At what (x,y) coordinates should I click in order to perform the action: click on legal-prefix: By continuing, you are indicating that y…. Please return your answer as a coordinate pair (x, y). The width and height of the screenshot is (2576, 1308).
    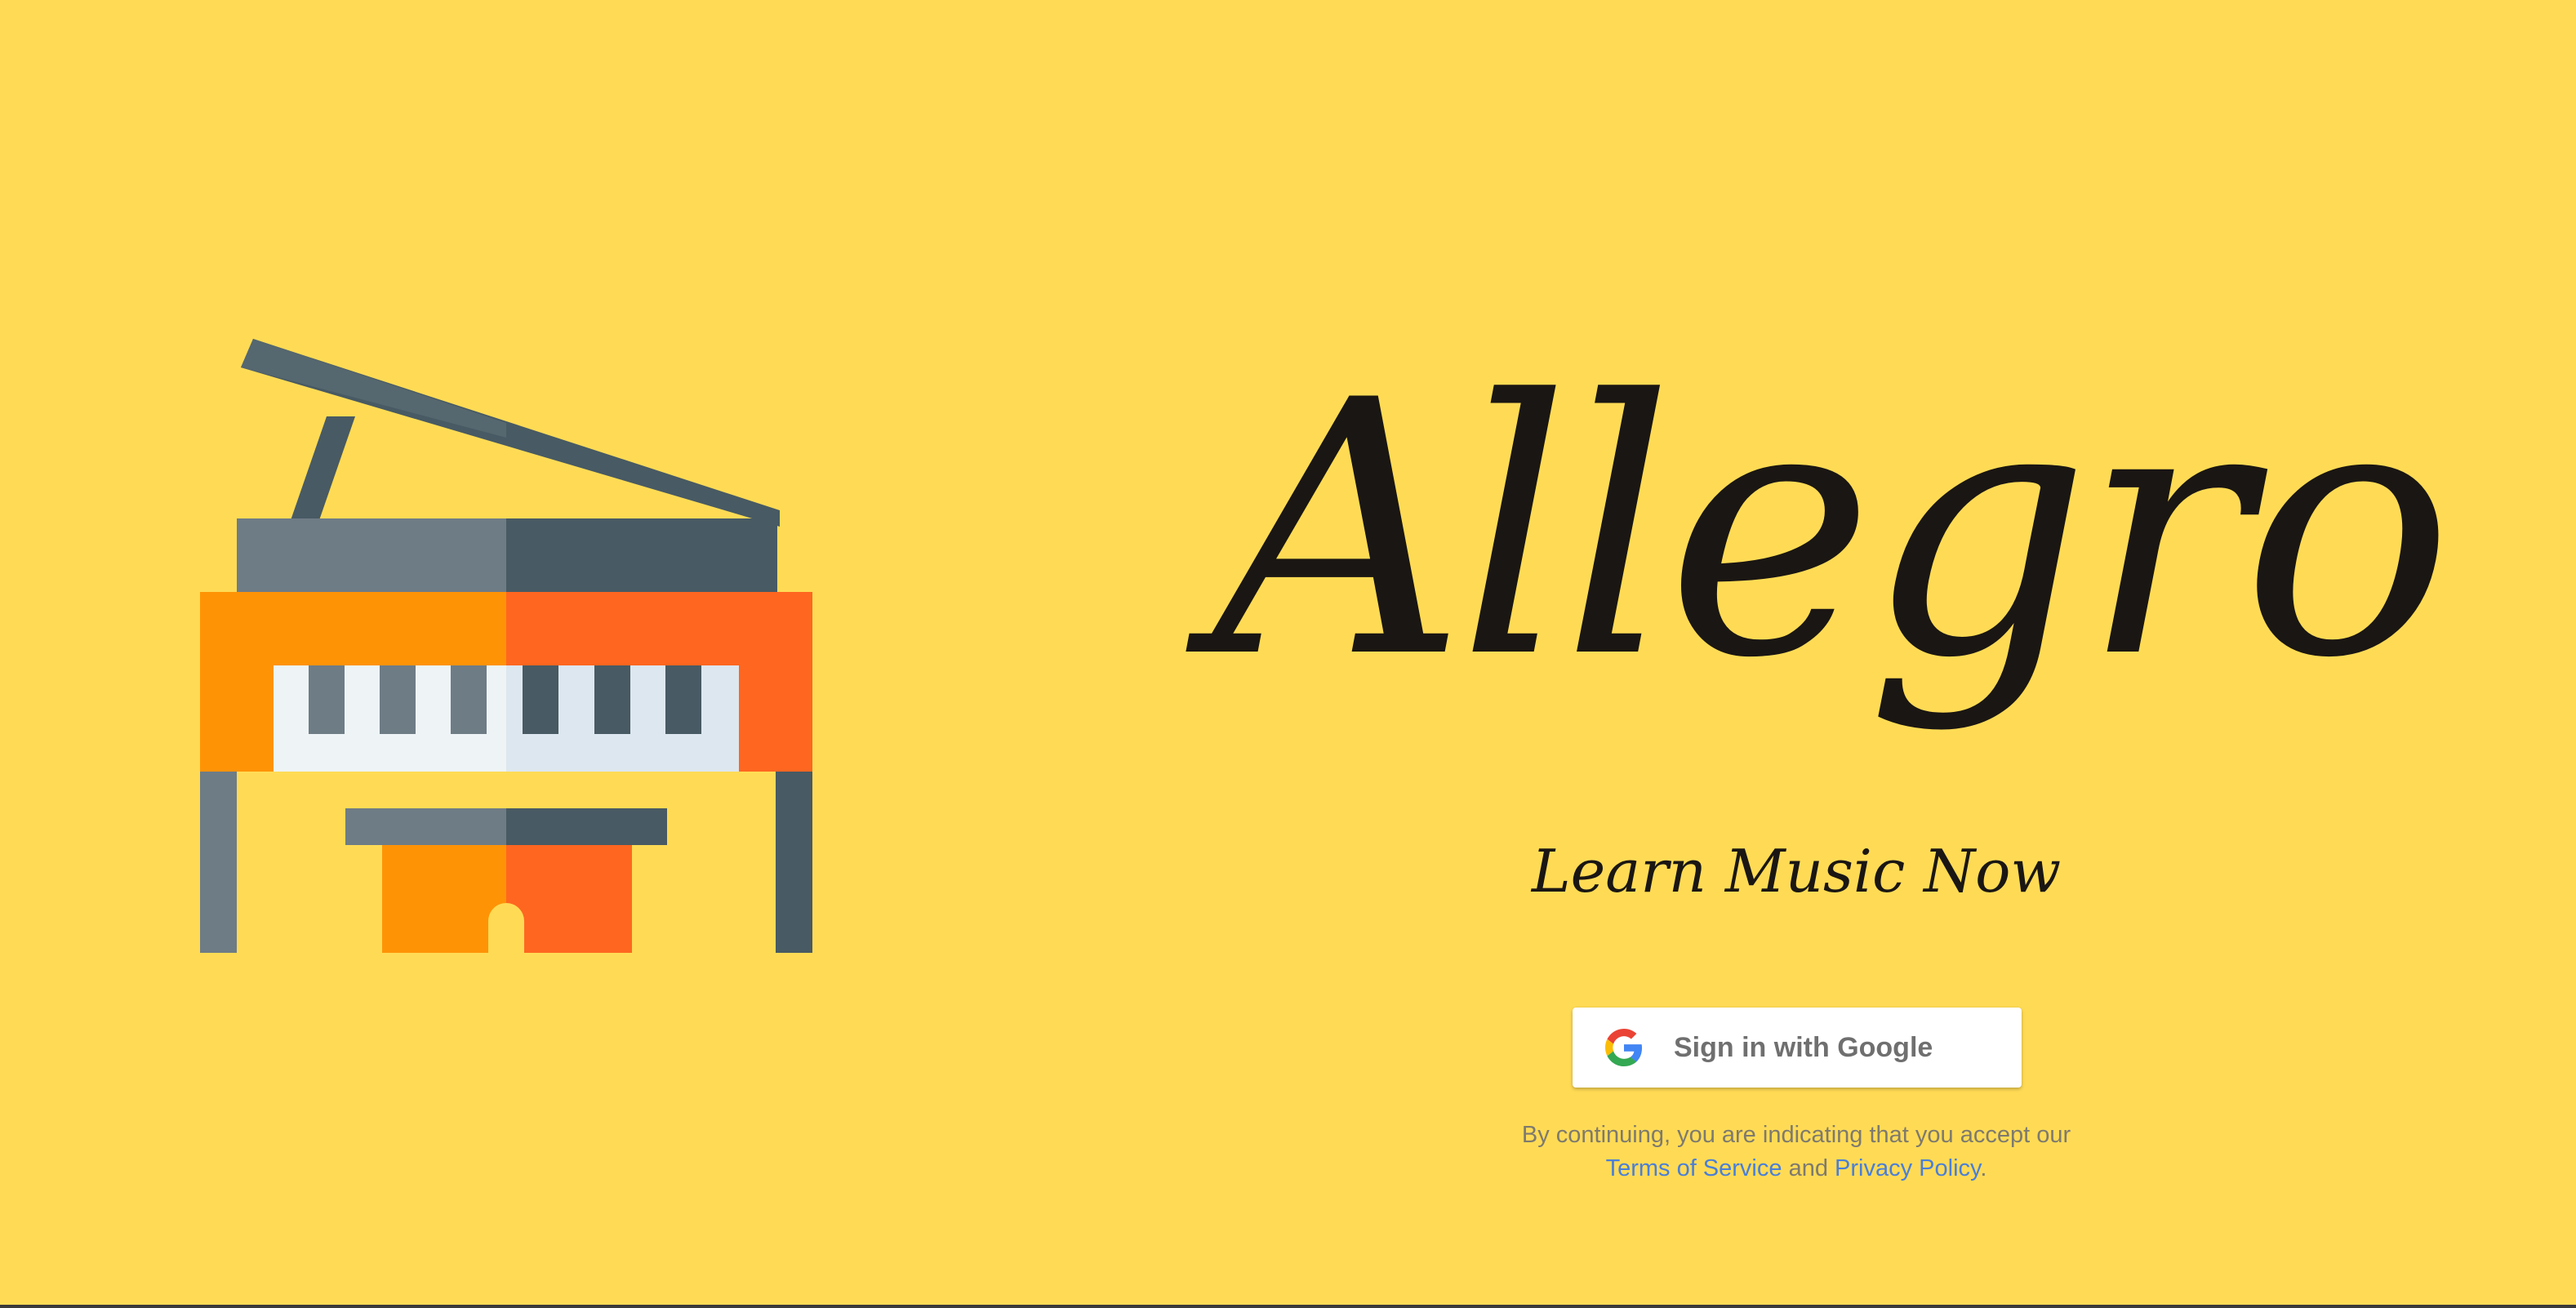
    Looking at the image, I should click on (1796, 1135).